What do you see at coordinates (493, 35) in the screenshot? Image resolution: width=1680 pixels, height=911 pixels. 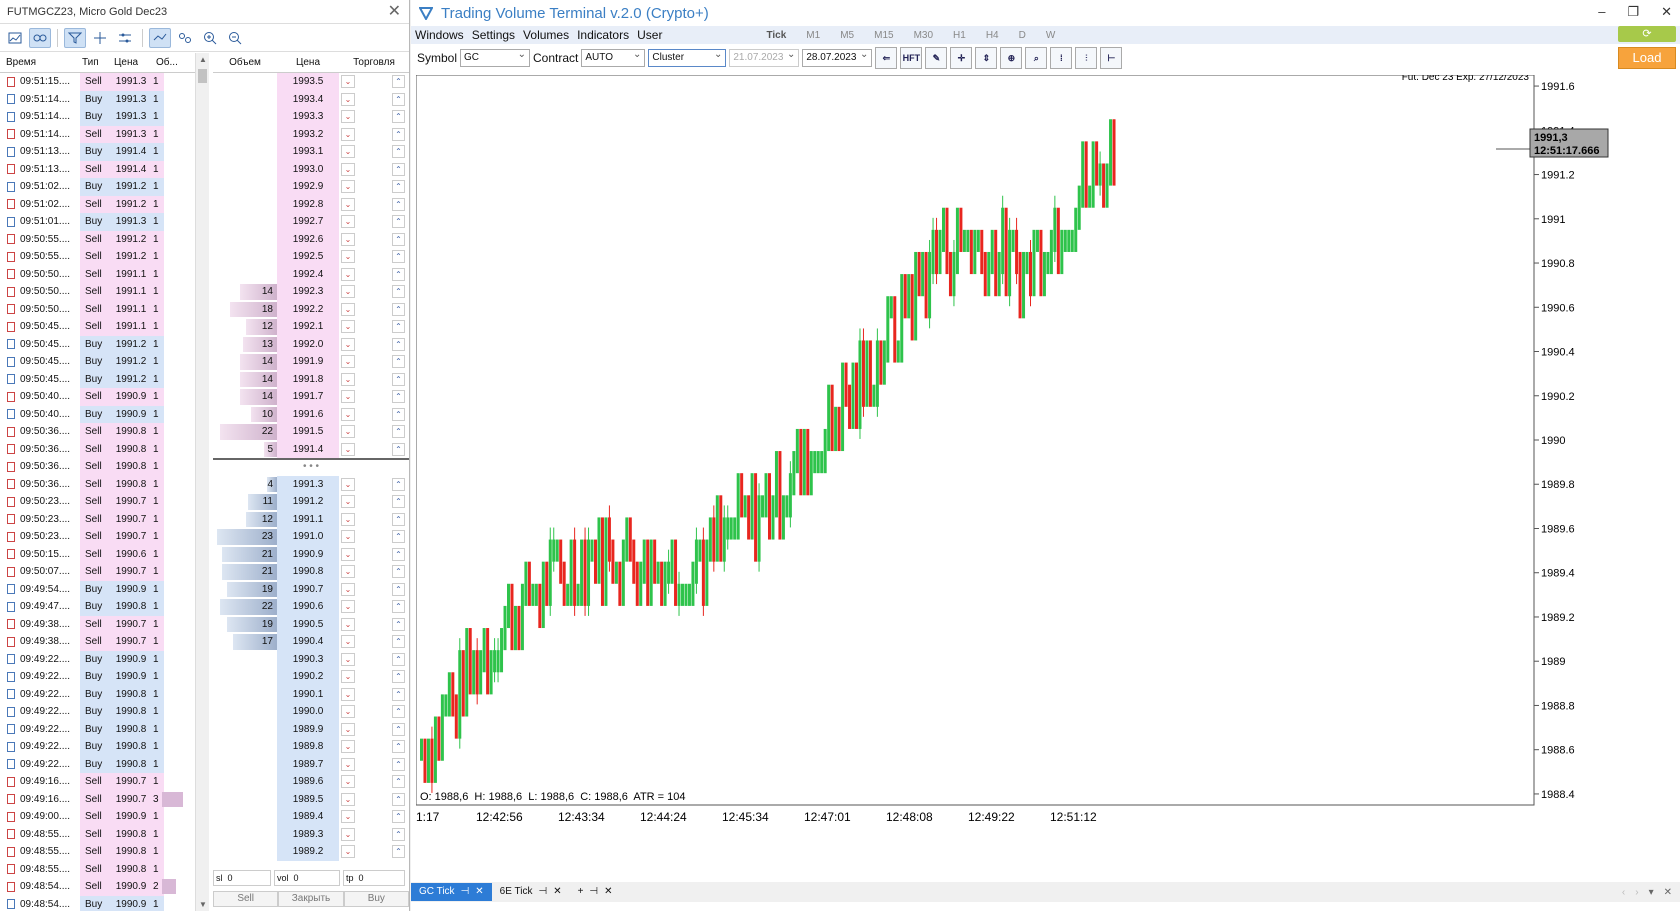 I see `menu-settings: Settings` at bounding box center [493, 35].